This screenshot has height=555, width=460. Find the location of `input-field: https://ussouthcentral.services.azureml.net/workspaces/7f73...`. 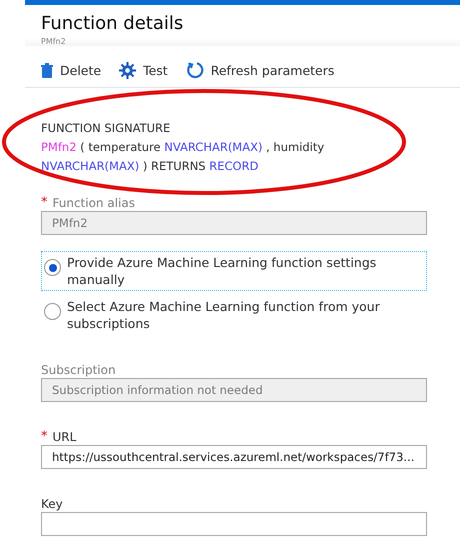

input-field: https://ussouthcentral.services.azureml.net/workspaces/7f73... is located at coordinates (234, 457).